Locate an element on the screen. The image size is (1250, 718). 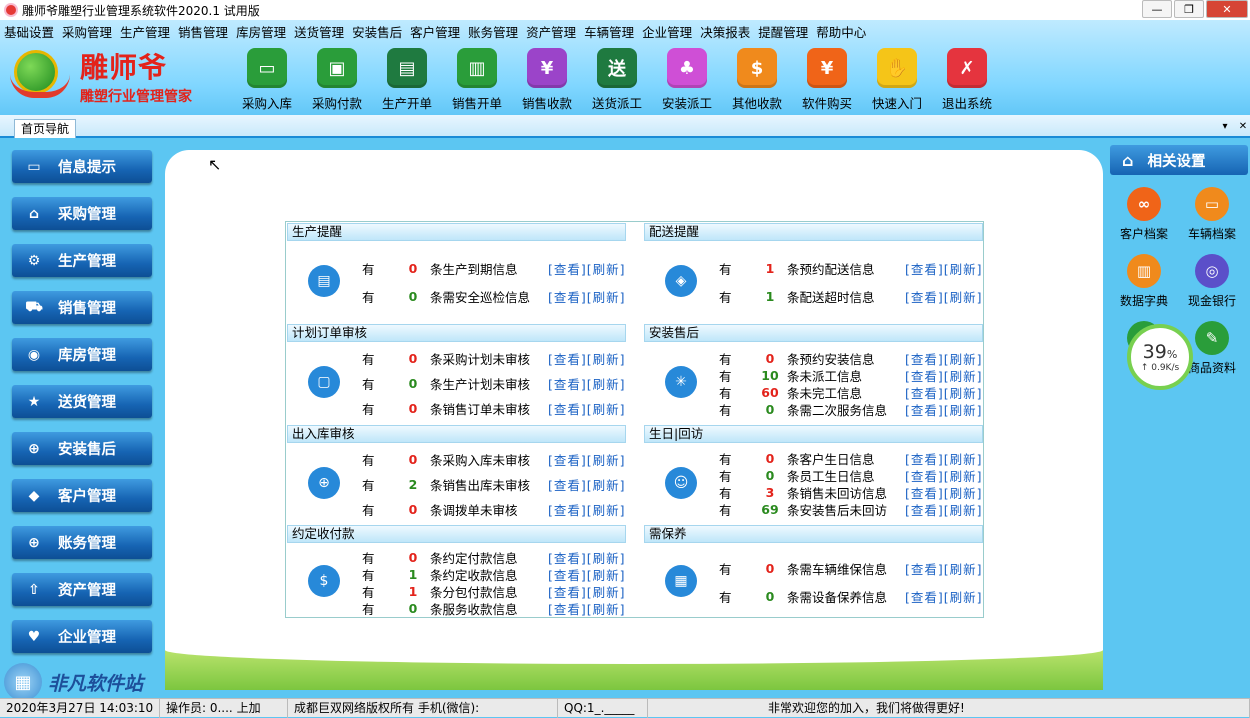
payment-icon: ▣ is located at coordinates (337, 68).